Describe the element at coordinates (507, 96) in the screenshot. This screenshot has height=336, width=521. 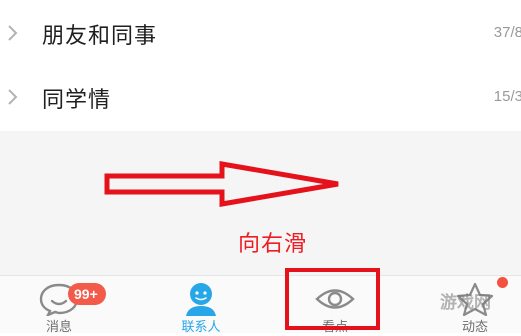
I see `group-online-count: 15/3` at that location.